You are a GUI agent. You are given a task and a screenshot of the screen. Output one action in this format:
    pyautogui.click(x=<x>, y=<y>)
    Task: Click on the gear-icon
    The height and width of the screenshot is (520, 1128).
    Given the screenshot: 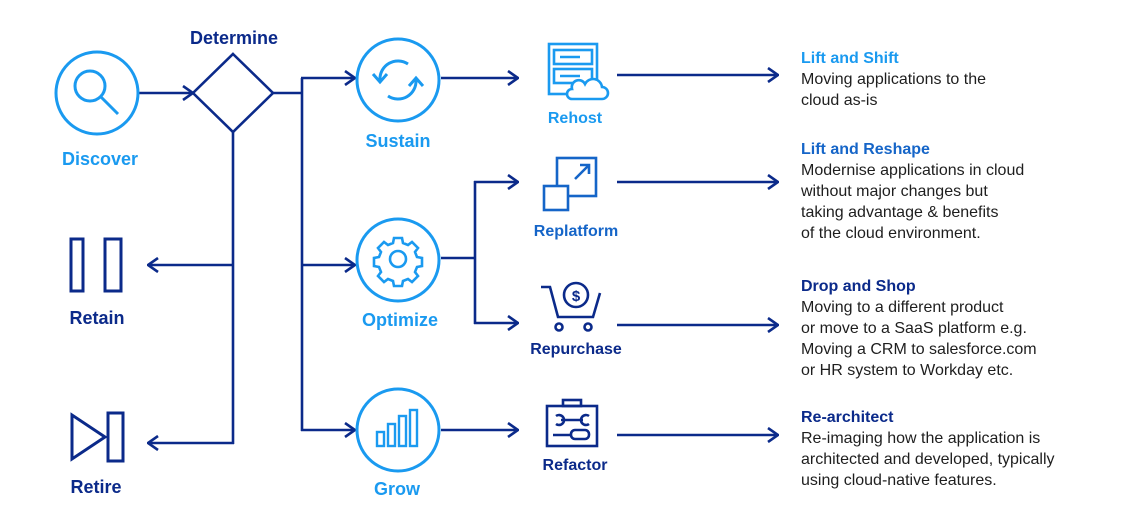 What is the action you would take?
    pyautogui.click(x=398, y=262)
    